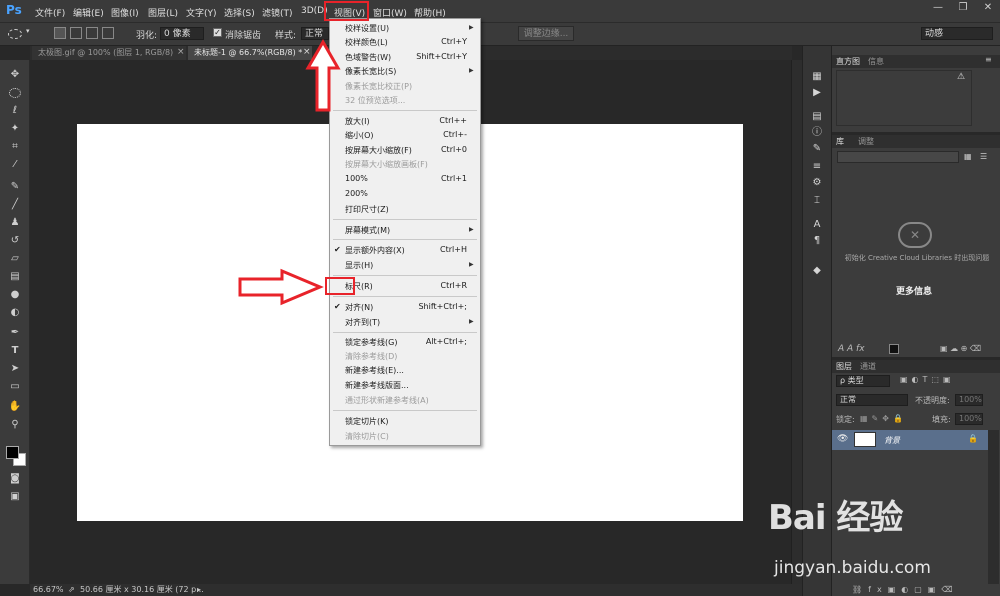  What do you see at coordinates (15, 111) in the screenshot?
I see `lasso-tool-icon: ℓ` at bounding box center [15, 111].